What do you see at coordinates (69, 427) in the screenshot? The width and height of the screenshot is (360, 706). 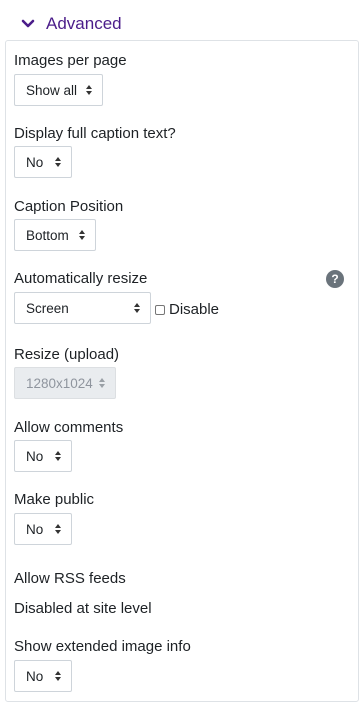 I see `allow-comments-label: Allow comments` at bounding box center [69, 427].